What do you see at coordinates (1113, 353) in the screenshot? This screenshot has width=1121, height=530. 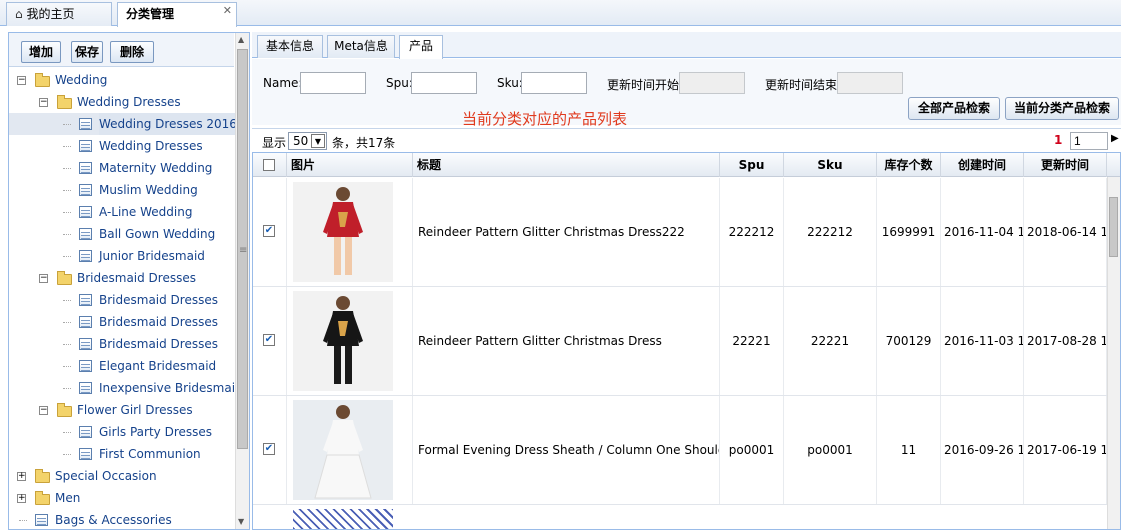 I see `grid-scrollbar` at bounding box center [1113, 353].